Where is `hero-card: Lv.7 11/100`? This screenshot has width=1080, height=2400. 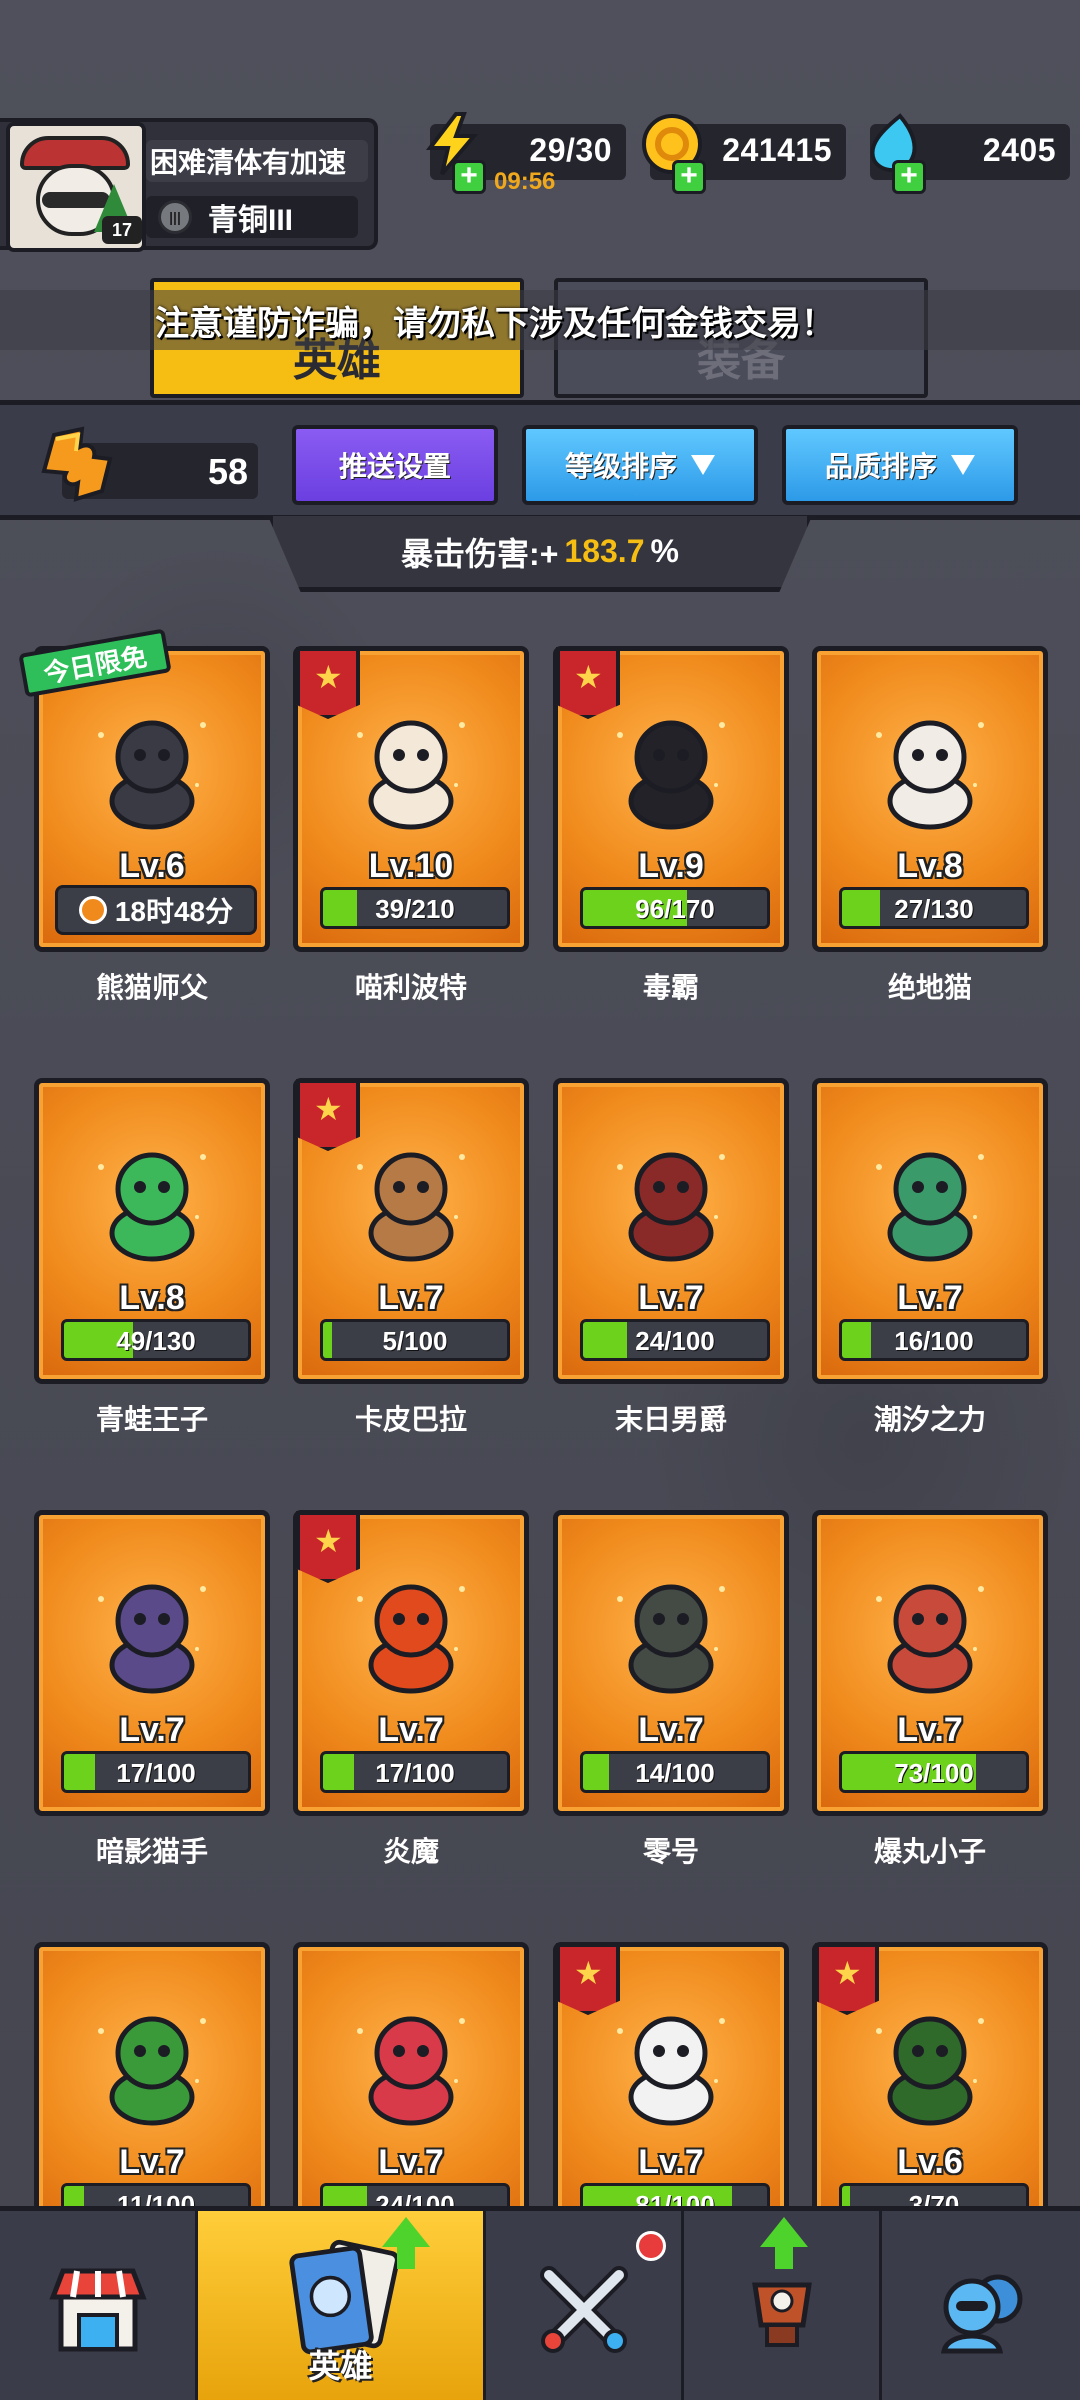
hero-card: Lv.7 11/100 is located at coordinates (152, 2095).